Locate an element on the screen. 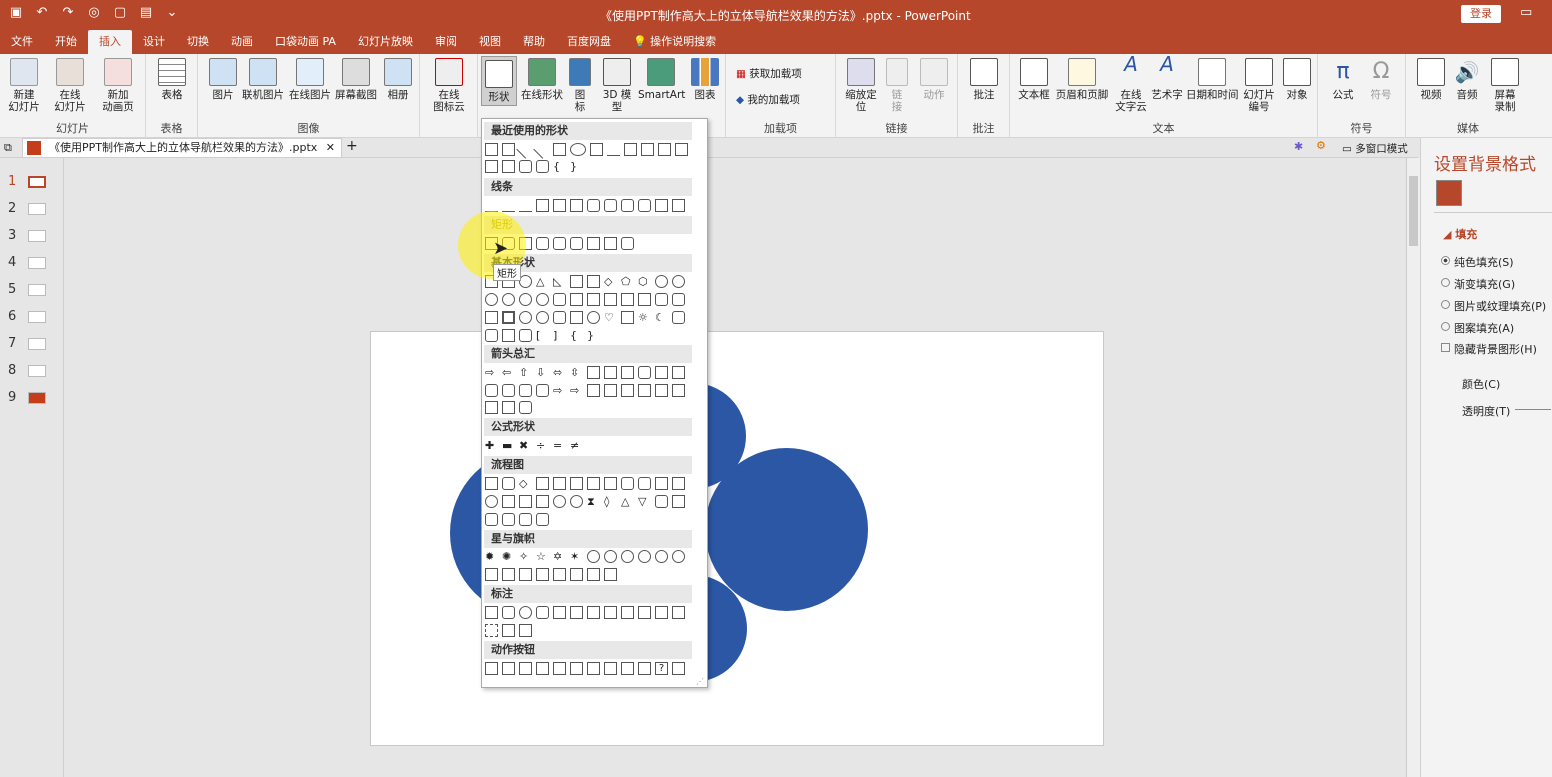  delay-icon is located at coordinates (678, 501).